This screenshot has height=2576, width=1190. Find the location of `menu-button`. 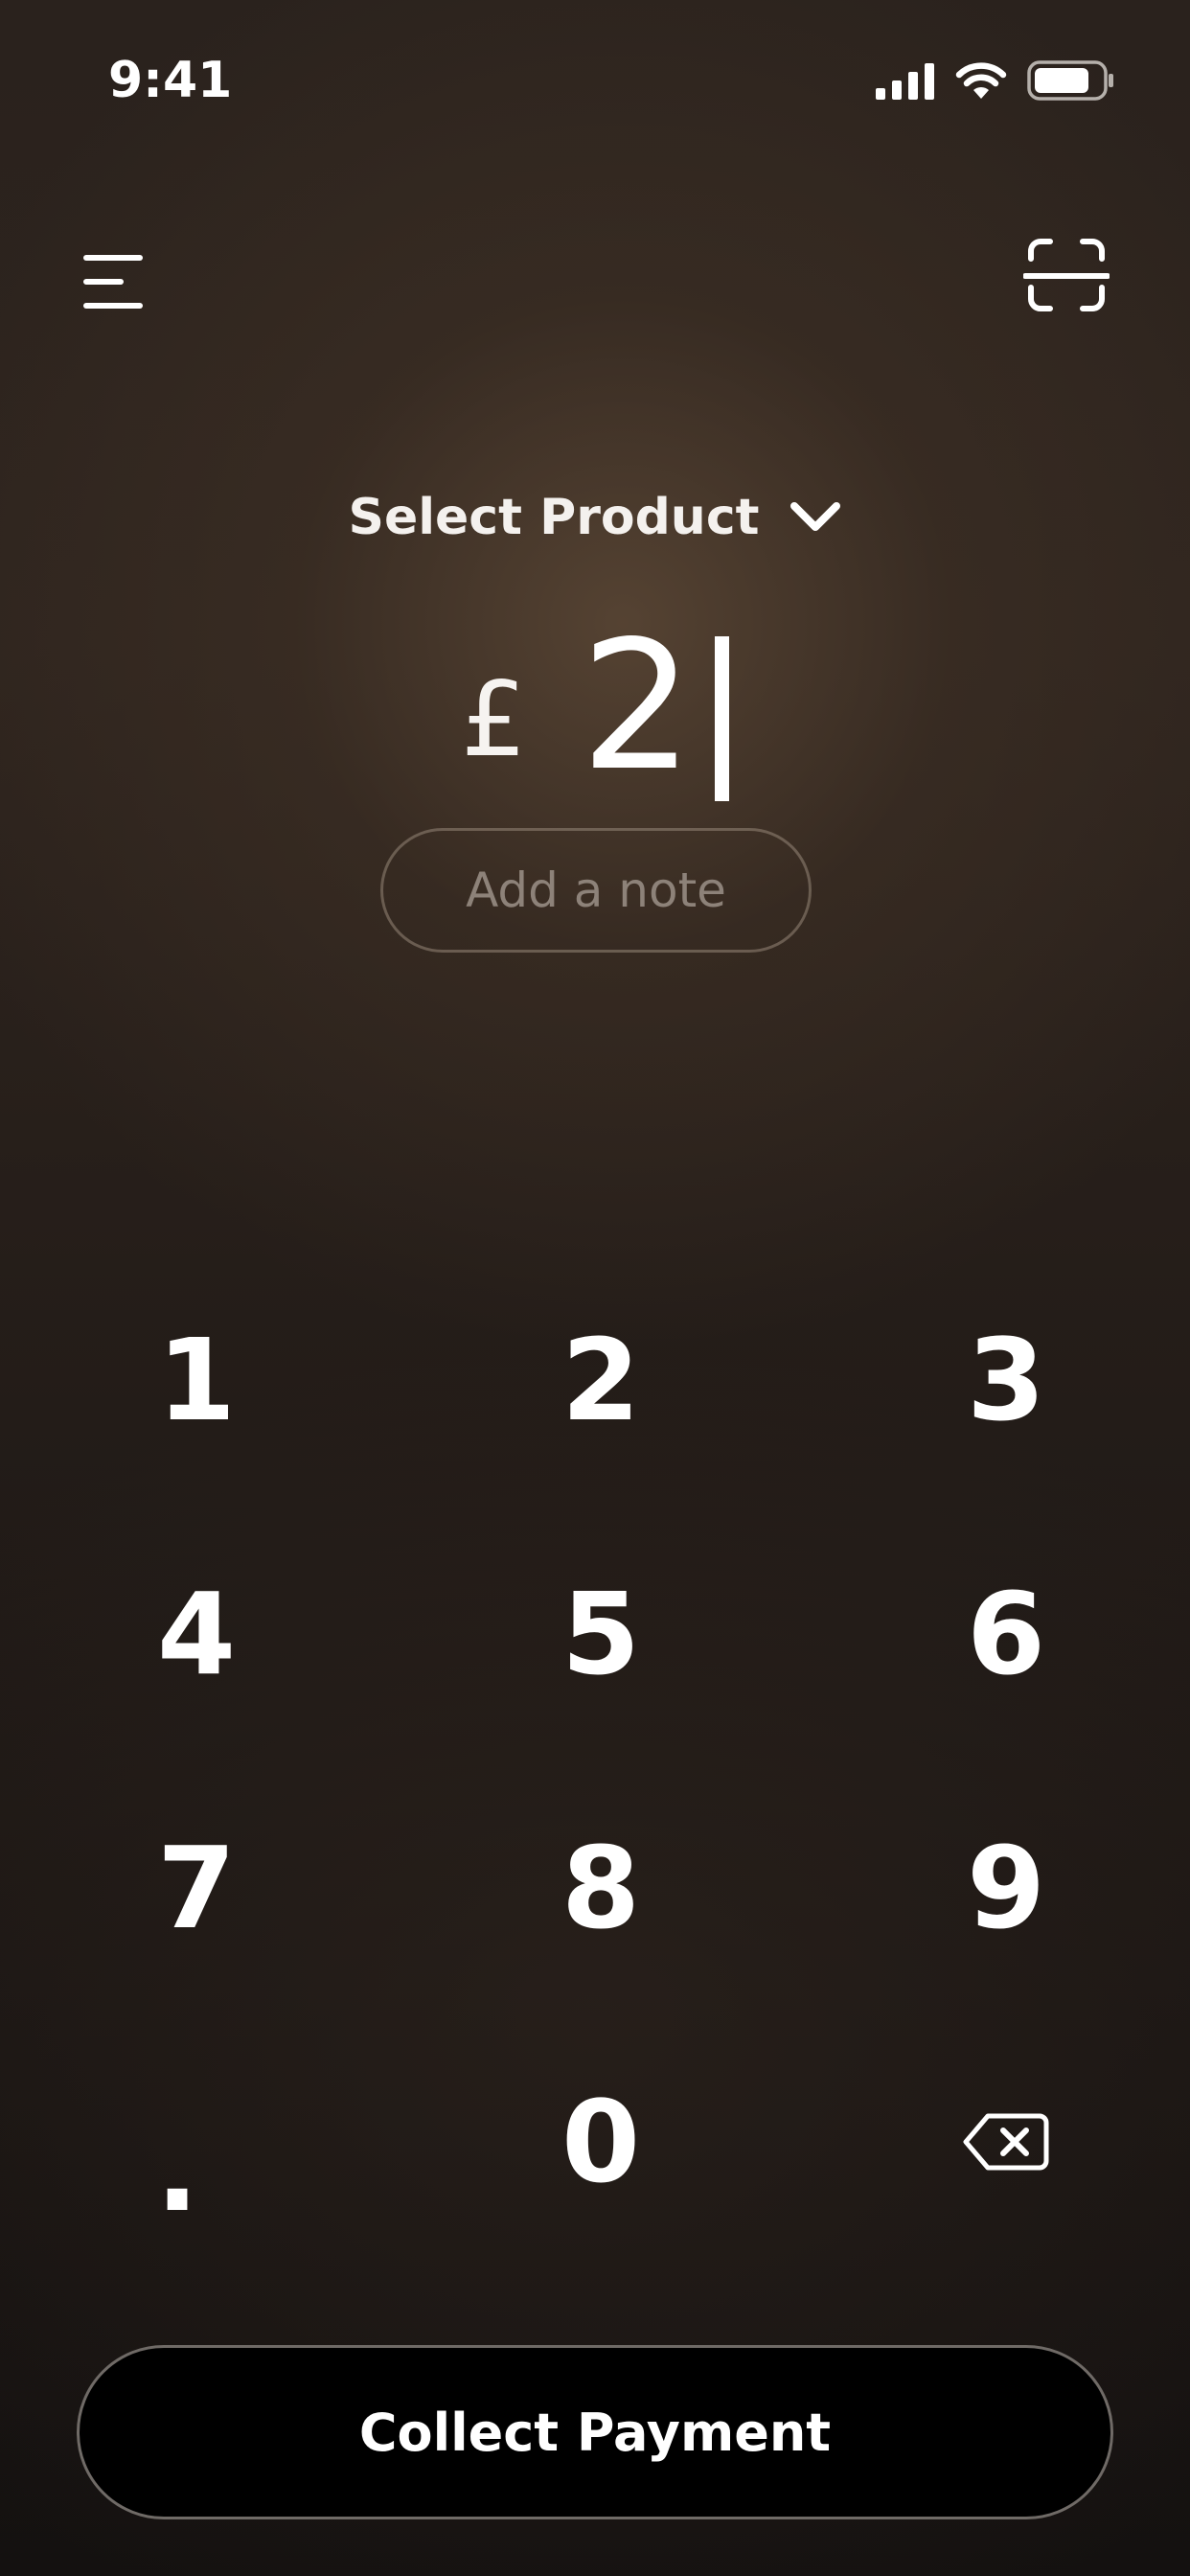

menu-button is located at coordinates (114, 278).